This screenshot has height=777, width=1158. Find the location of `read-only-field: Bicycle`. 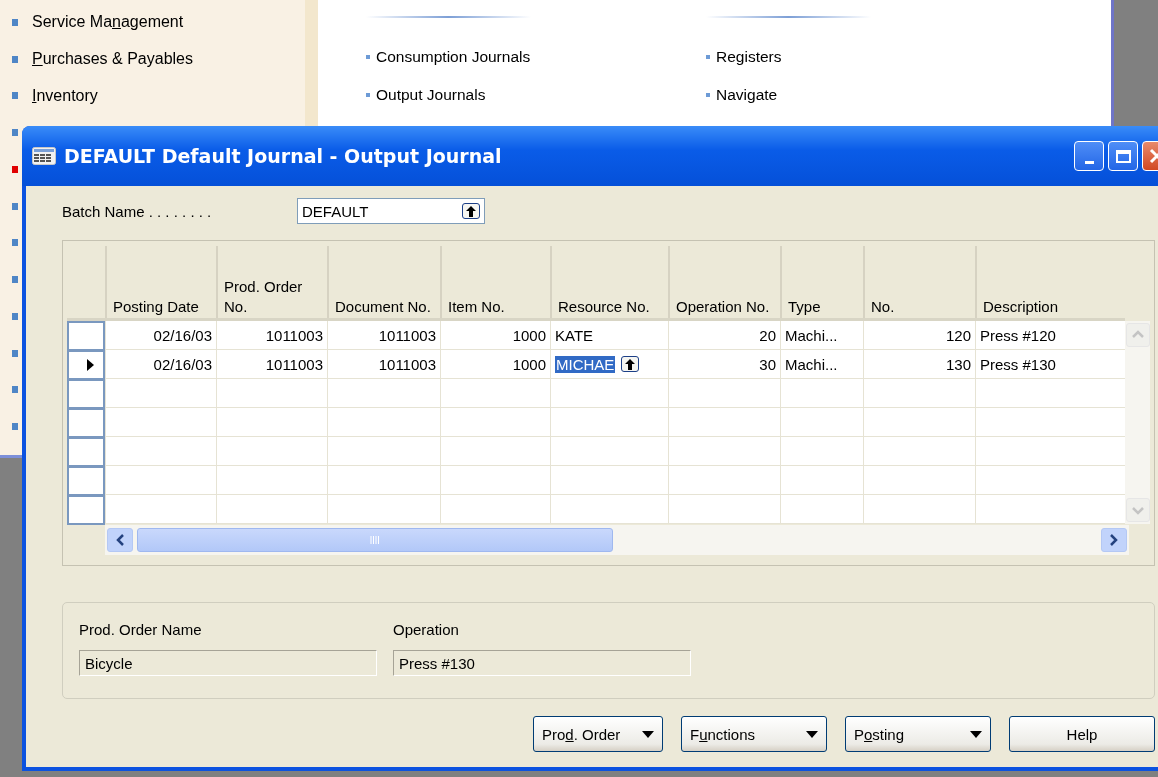

read-only-field: Bicycle is located at coordinates (228, 663).